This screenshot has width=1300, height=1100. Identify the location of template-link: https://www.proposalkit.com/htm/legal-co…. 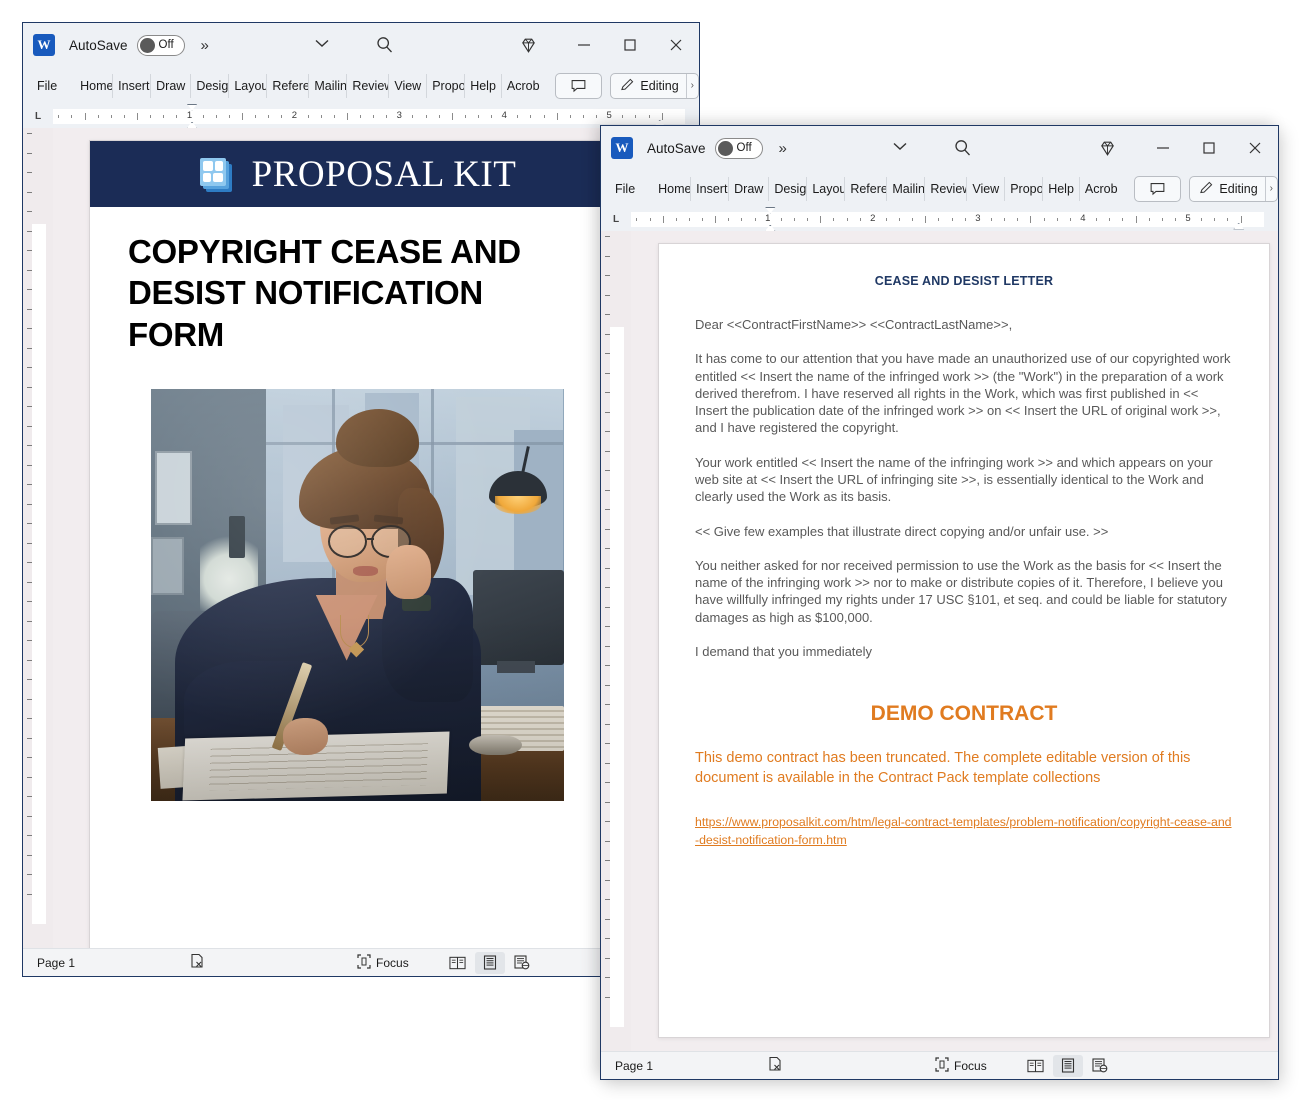
(964, 832).